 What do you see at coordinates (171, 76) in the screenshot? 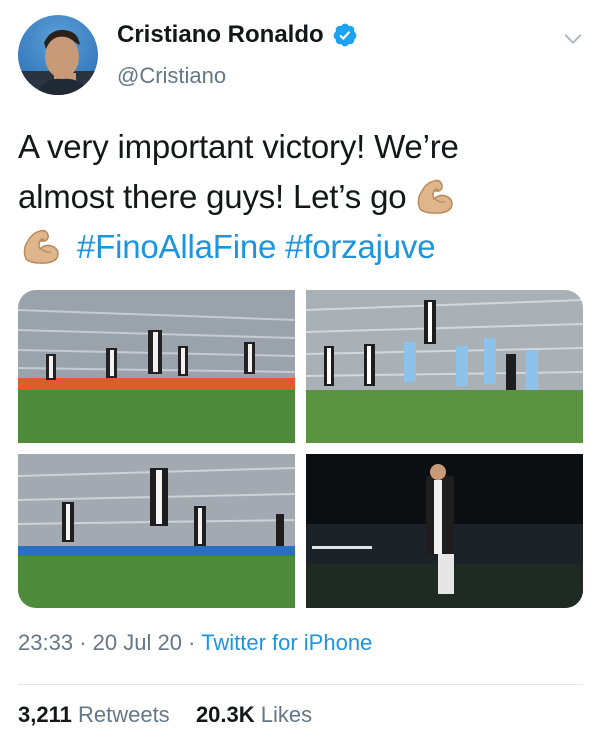
I see `author-handle: @Cristiano` at bounding box center [171, 76].